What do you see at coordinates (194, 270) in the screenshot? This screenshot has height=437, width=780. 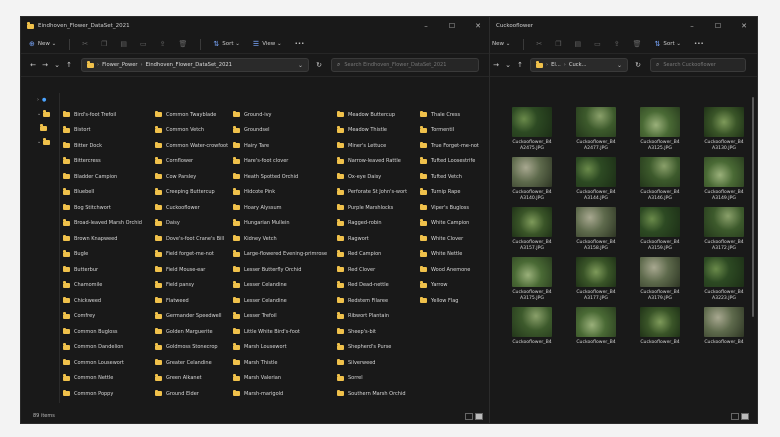 I see `folder-item: Field Mouse-ear` at bounding box center [194, 270].